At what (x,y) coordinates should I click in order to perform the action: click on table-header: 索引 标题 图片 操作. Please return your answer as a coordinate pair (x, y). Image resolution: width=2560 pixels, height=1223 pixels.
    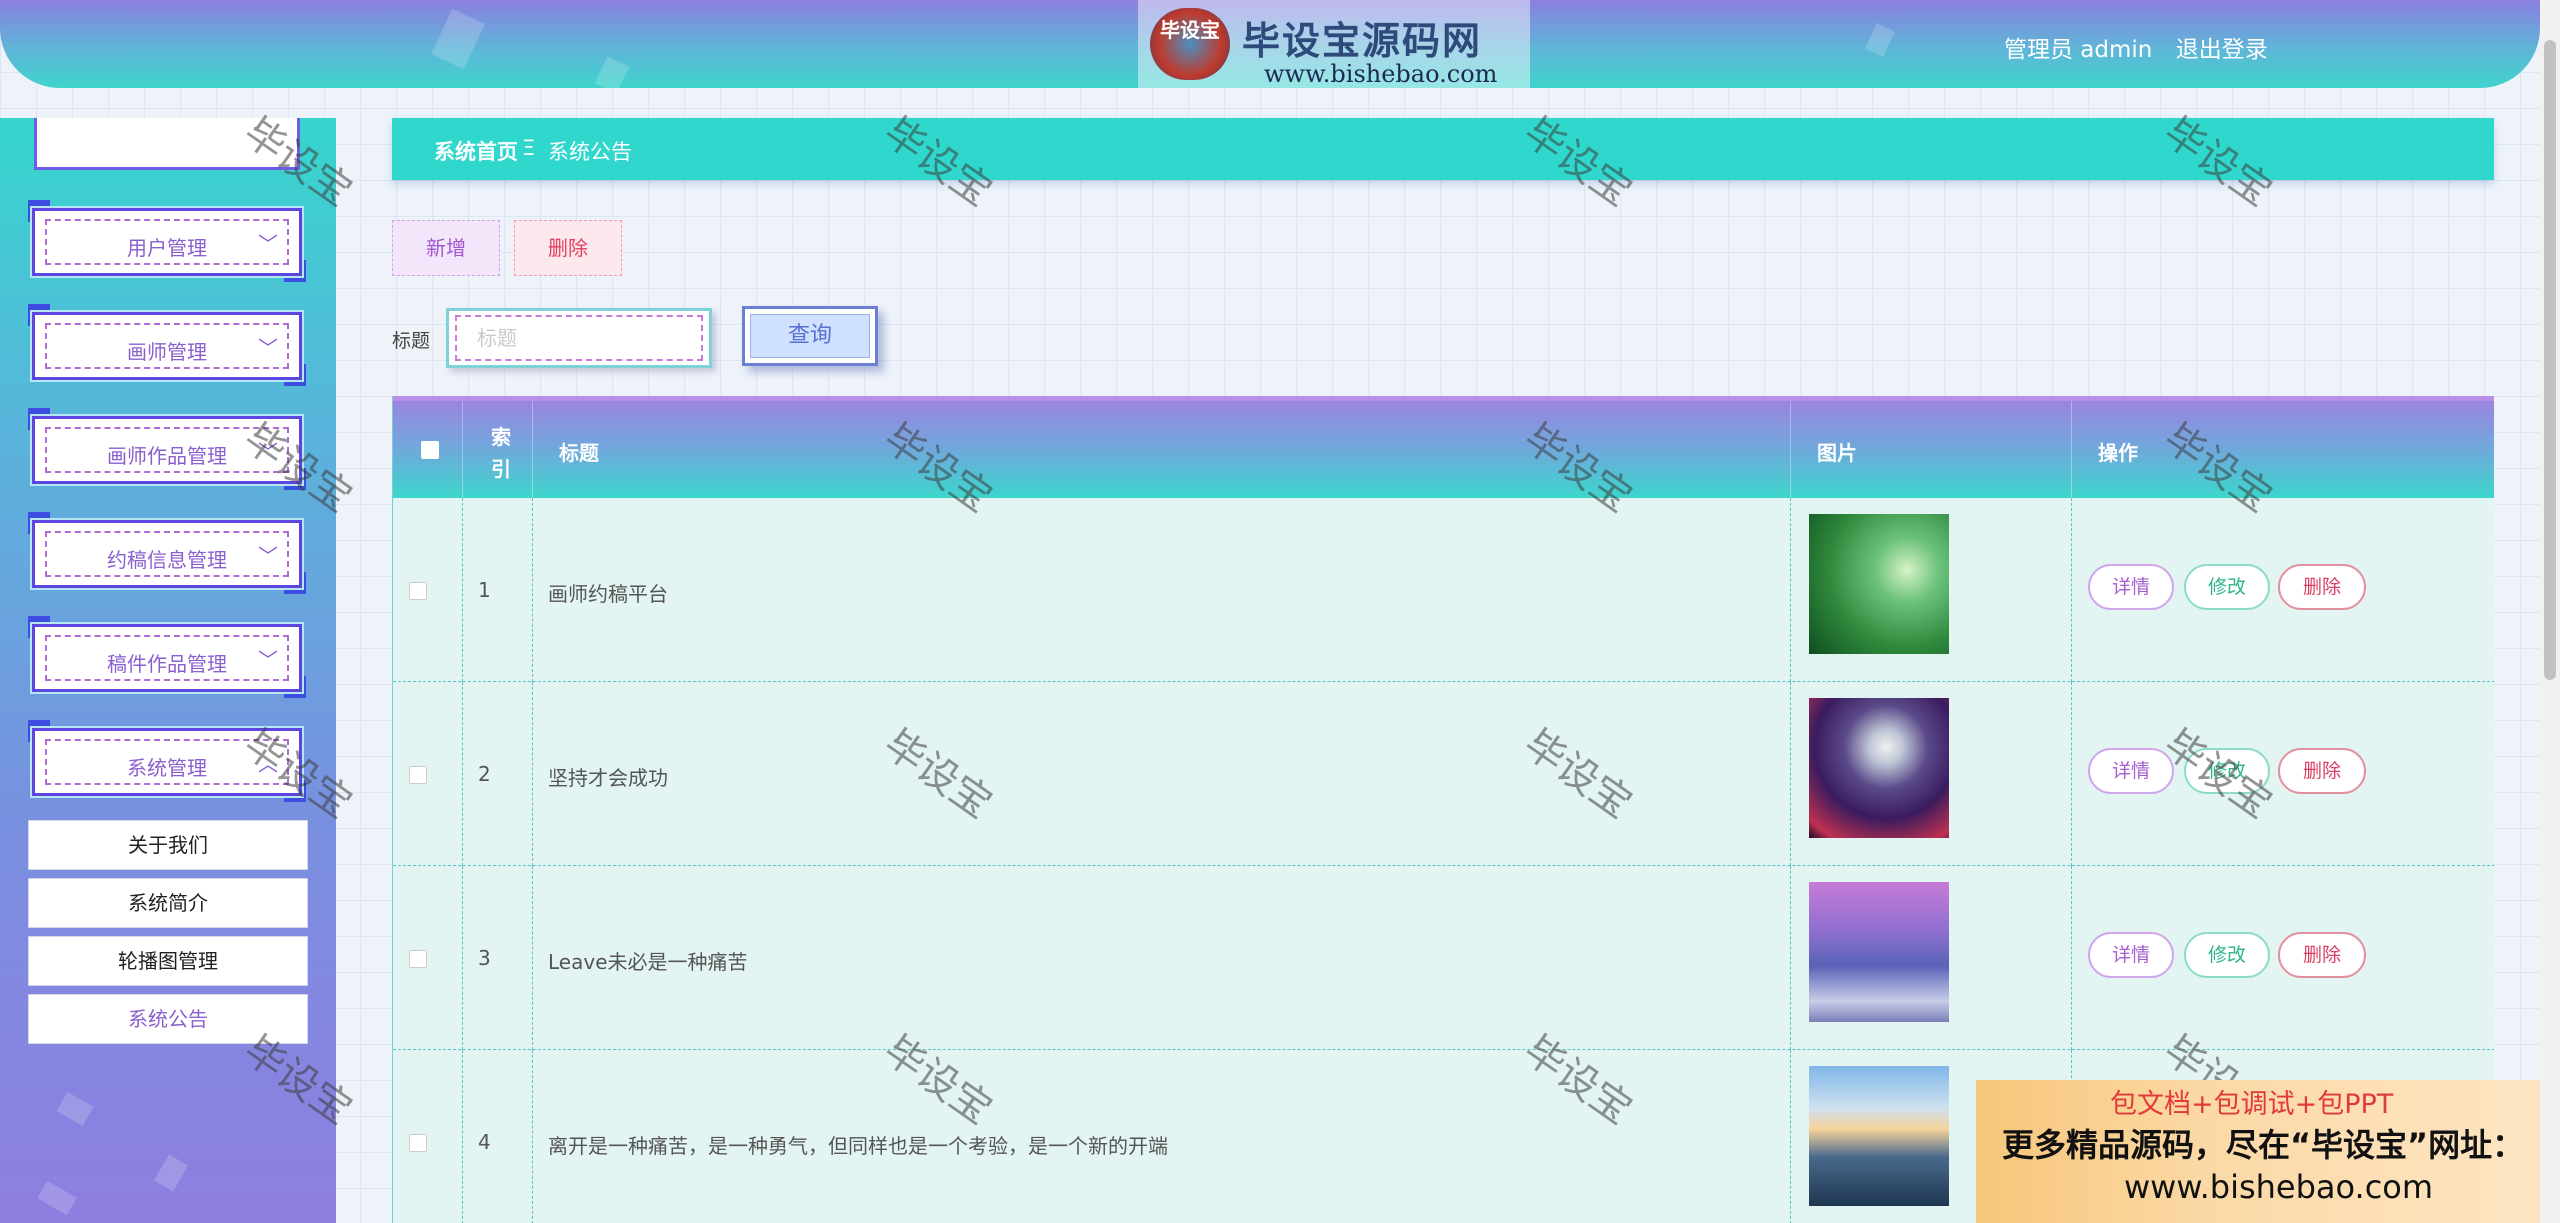
    Looking at the image, I should click on (1443, 447).